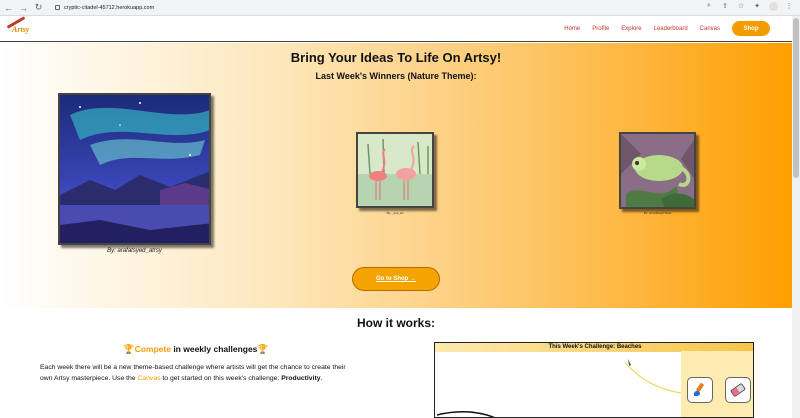 The height and width of the screenshot is (418, 800). What do you see at coordinates (23, 7) in the screenshot?
I see `forward-arrow-icon: →` at bounding box center [23, 7].